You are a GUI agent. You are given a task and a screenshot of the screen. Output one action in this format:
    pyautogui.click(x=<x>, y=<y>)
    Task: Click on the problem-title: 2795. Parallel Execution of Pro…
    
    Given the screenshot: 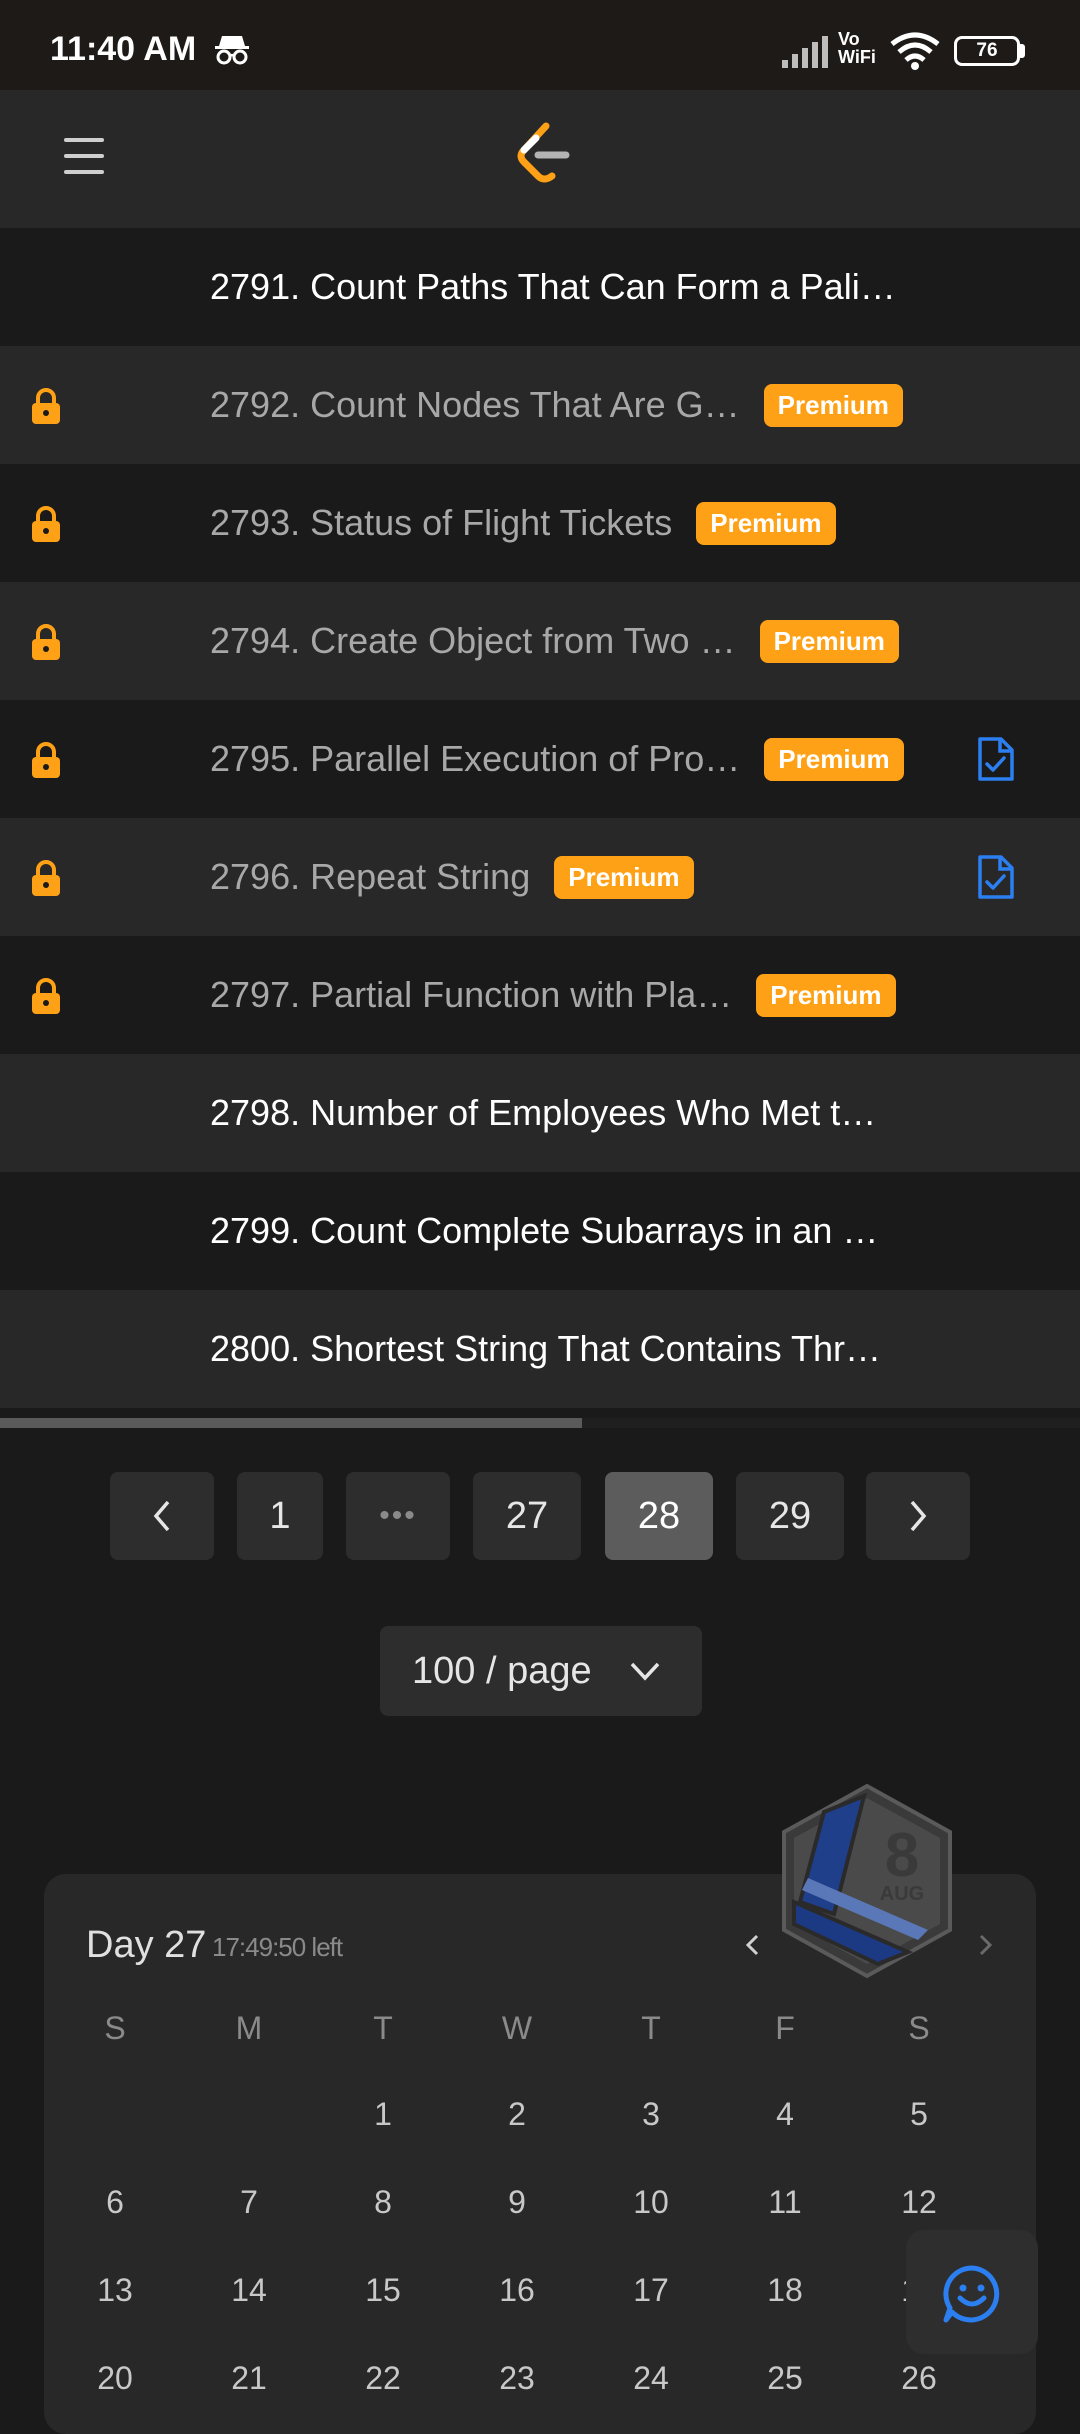 What is the action you would take?
    pyautogui.click(x=475, y=759)
    